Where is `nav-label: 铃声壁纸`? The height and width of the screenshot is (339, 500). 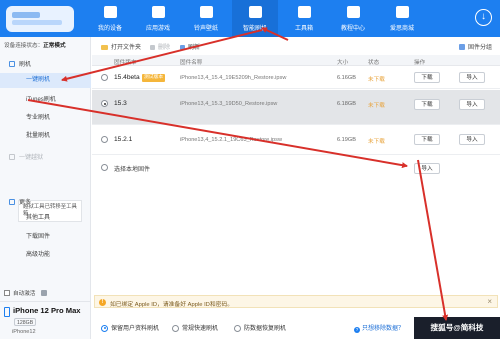 nav-label: 铃声壁纸 is located at coordinates (205, 29).